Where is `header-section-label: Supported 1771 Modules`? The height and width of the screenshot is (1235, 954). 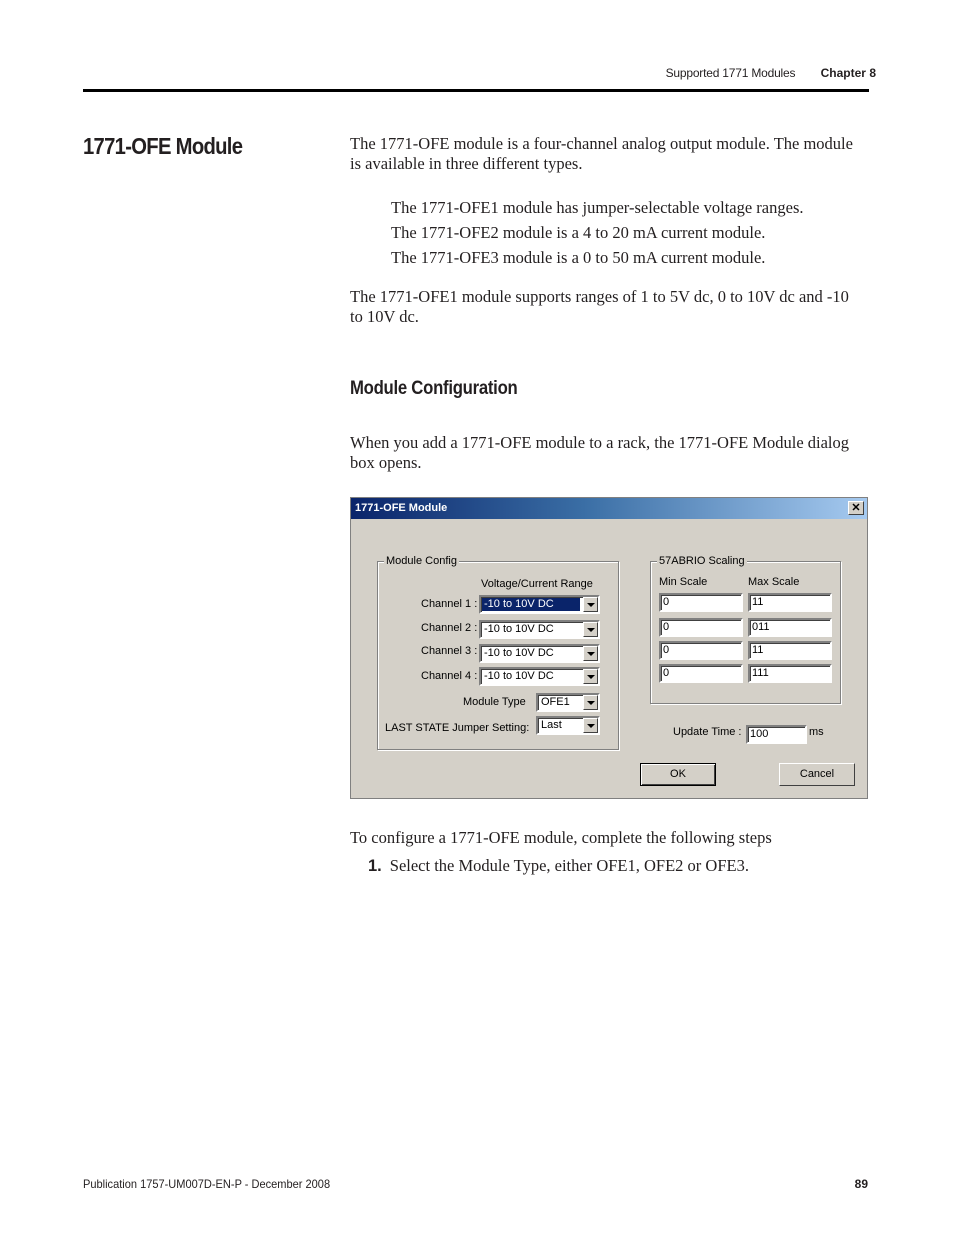 header-section-label: Supported 1771 Modules is located at coordinates (730, 73).